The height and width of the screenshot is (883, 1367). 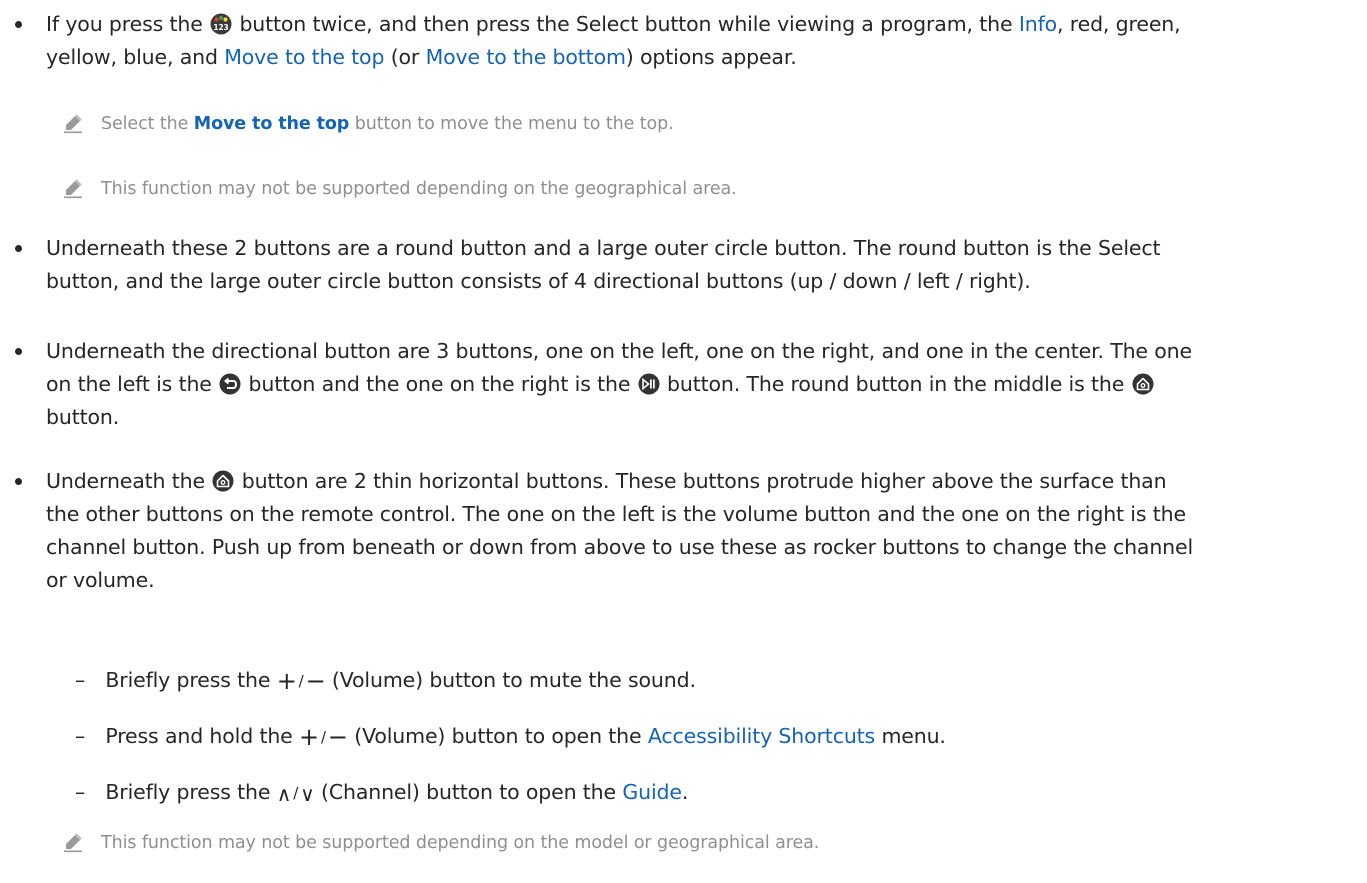 I want to click on text-fragment: Underneath the, so click(x=125, y=481).